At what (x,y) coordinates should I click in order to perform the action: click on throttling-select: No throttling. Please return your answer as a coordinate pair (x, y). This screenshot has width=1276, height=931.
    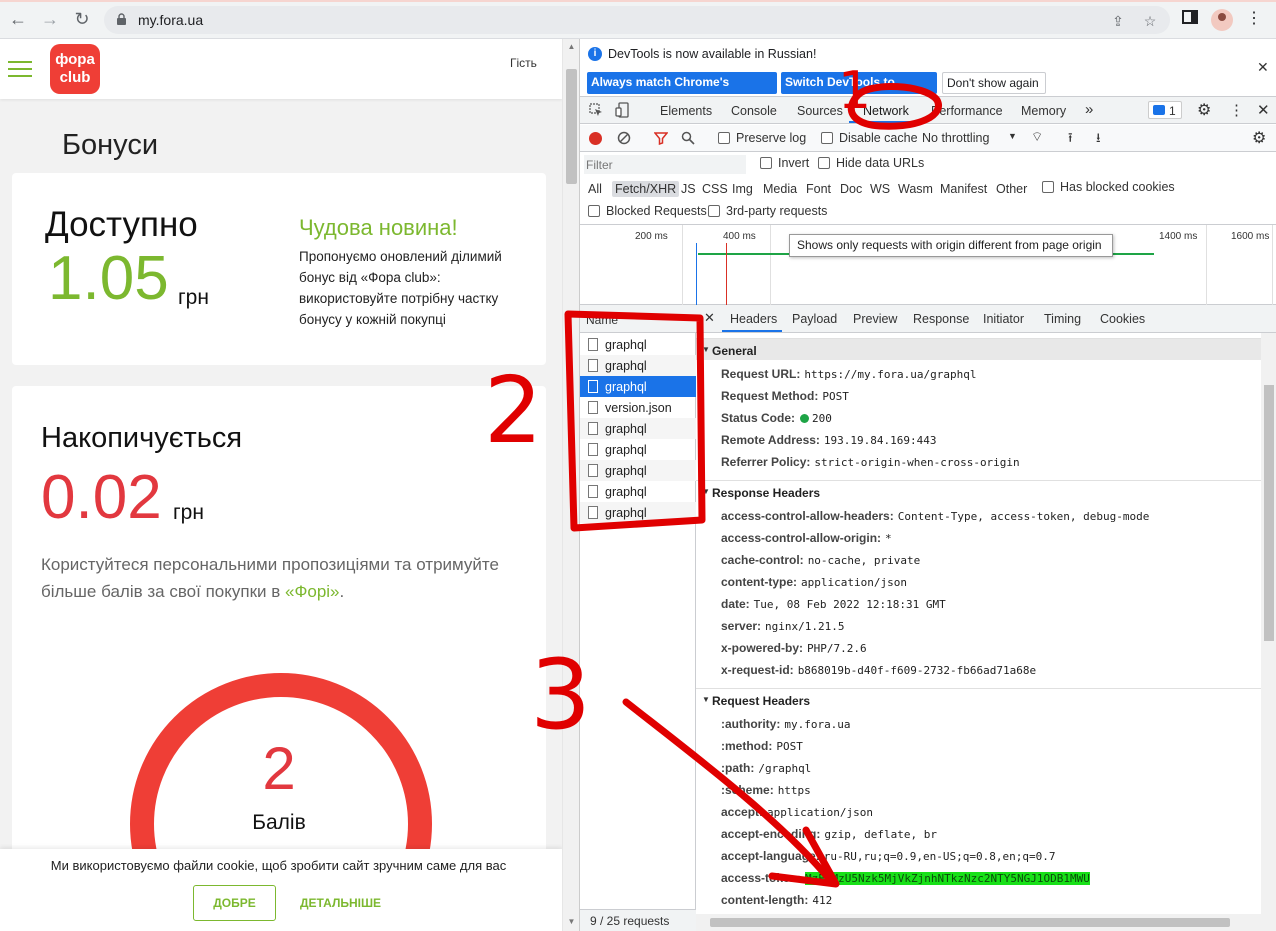
    Looking at the image, I should click on (955, 138).